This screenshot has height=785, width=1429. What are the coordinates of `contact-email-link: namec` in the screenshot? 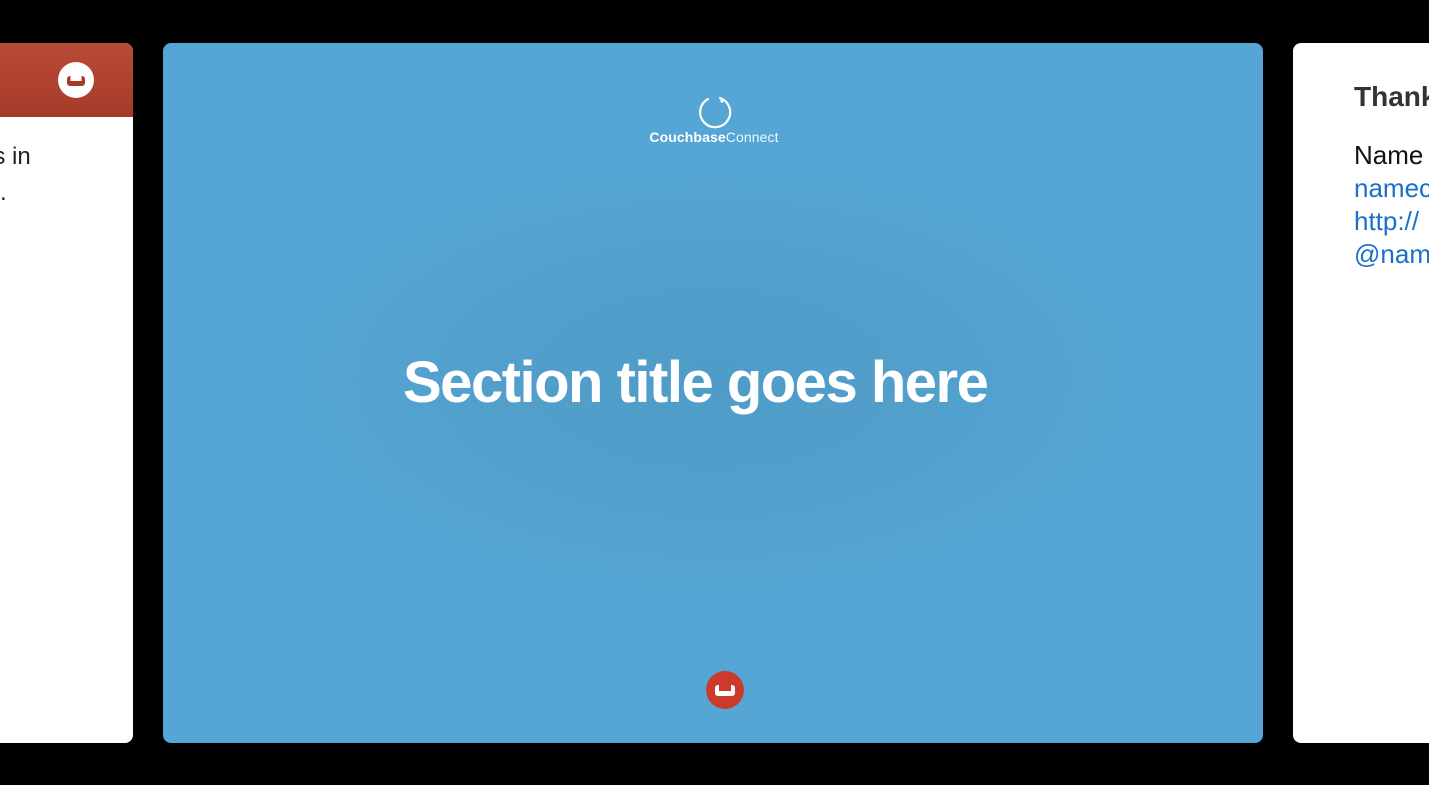 It's located at (1391, 188).